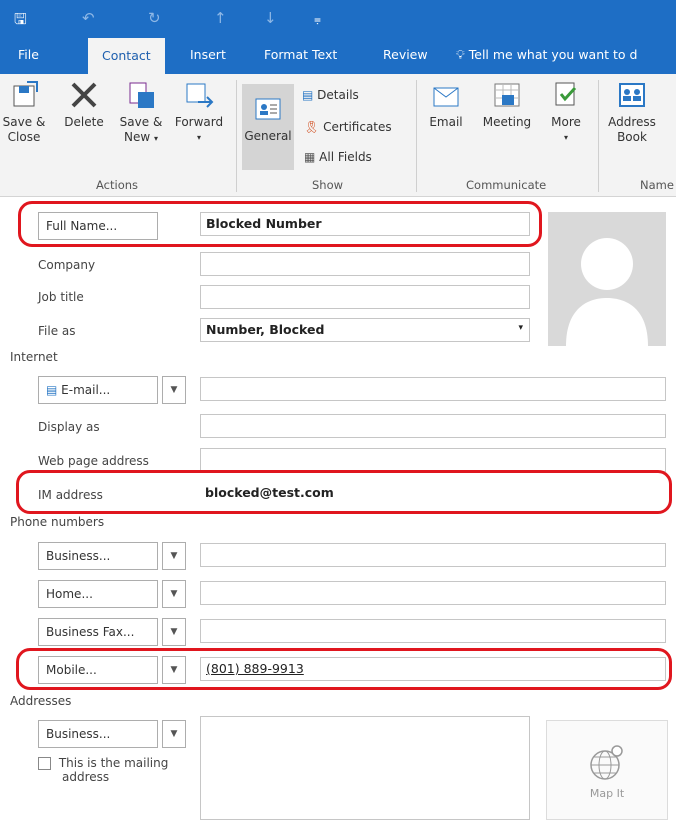 This screenshot has width=676, height=840. What do you see at coordinates (174, 632) in the screenshot?
I see `phone-business-fax-dropdown: ▼` at bounding box center [174, 632].